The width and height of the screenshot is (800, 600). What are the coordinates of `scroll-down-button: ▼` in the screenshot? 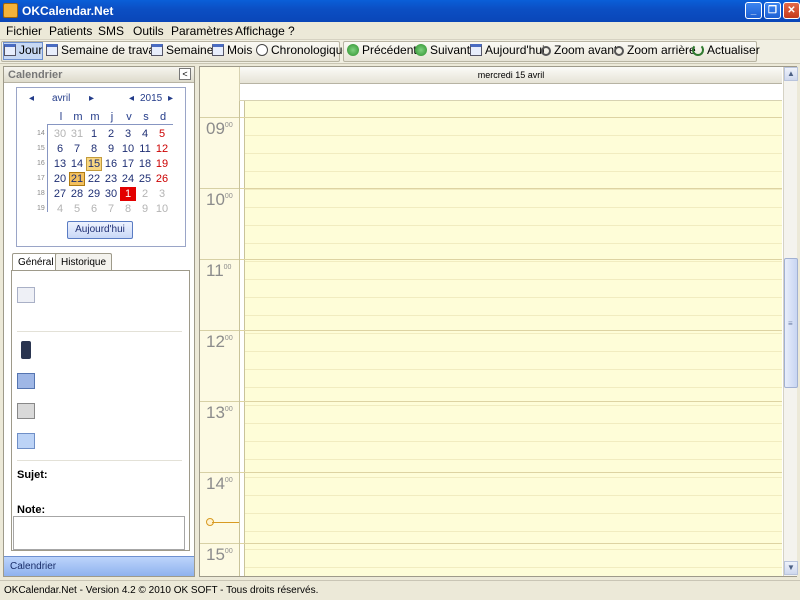 It's located at (791, 568).